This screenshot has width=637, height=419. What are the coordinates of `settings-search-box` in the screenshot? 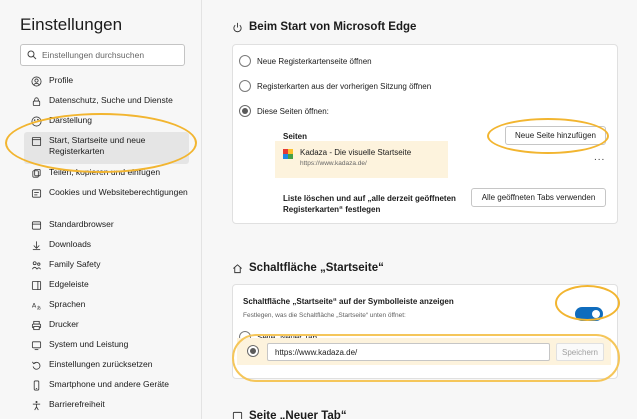 It's located at (102, 55).